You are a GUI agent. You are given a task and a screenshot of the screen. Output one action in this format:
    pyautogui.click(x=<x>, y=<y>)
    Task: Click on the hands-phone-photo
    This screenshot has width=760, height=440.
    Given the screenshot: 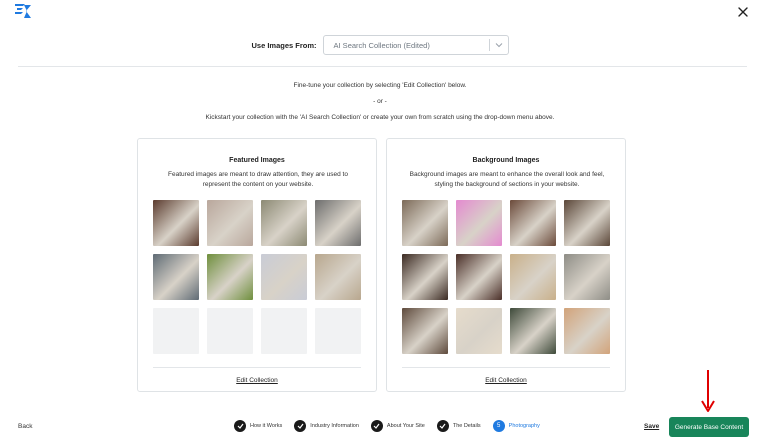 What is the action you would take?
    pyautogui.click(x=230, y=223)
    